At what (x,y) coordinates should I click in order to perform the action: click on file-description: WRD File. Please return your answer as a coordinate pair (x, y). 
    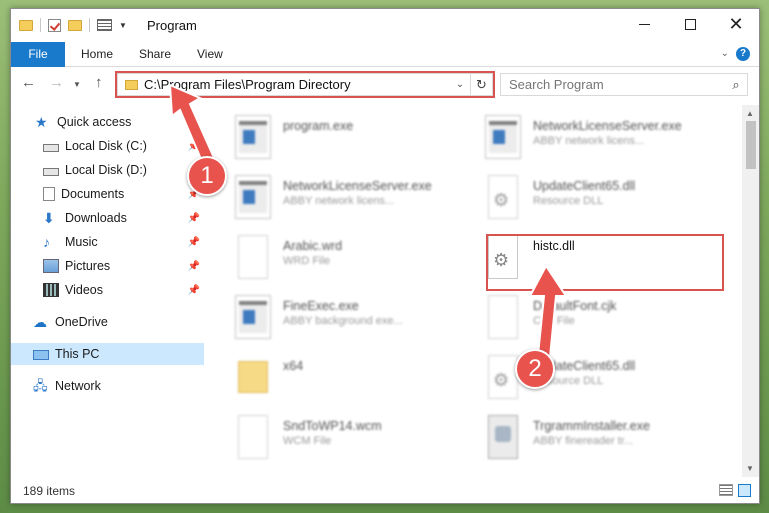
    Looking at the image, I should click on (307, 261).